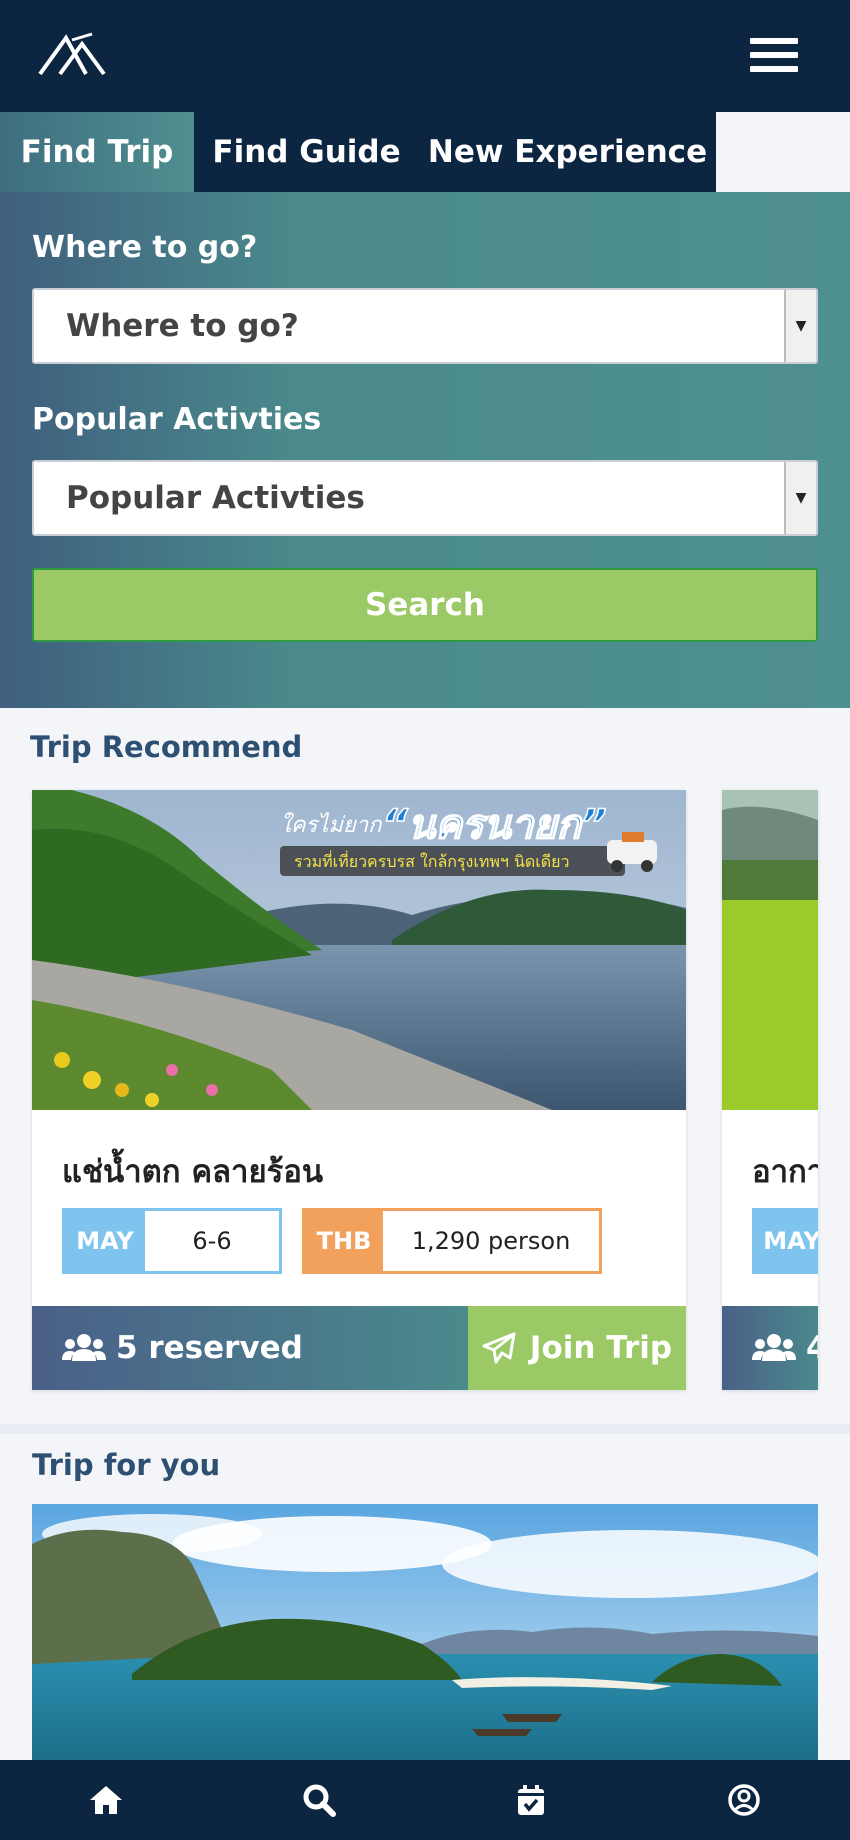 The image size is (850, 1840). What do you see at coordinates (601, 1348) in the screenshot?
I see `join-trip-label: Join Trip` at bounding box center [601, 1348].